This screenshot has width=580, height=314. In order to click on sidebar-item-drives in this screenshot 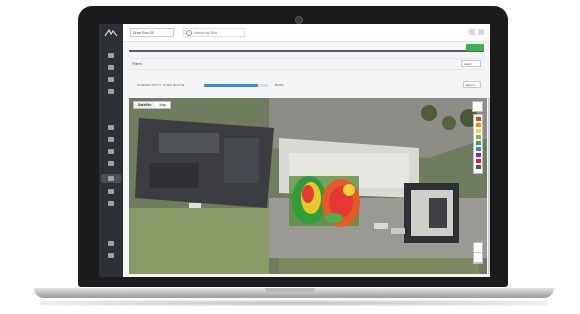, I will do `click(111, 67)`.